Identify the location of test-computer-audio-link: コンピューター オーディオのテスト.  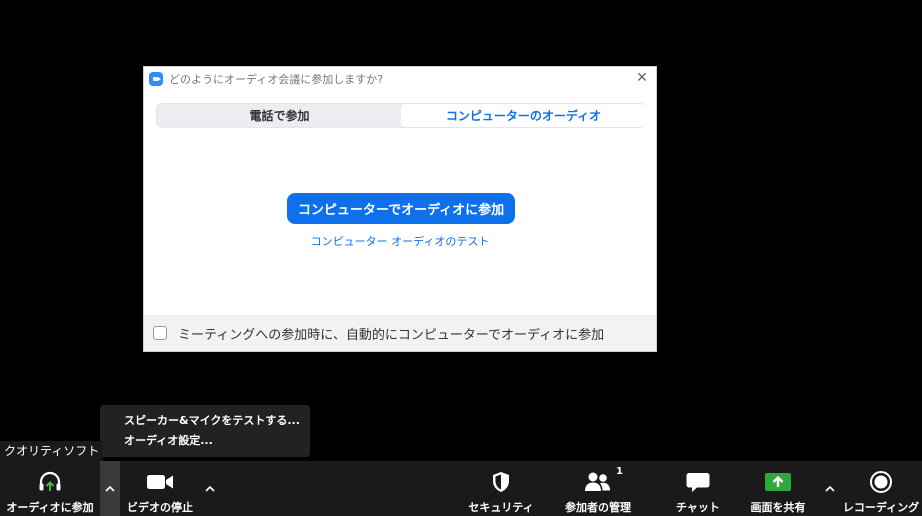
(400, 241).